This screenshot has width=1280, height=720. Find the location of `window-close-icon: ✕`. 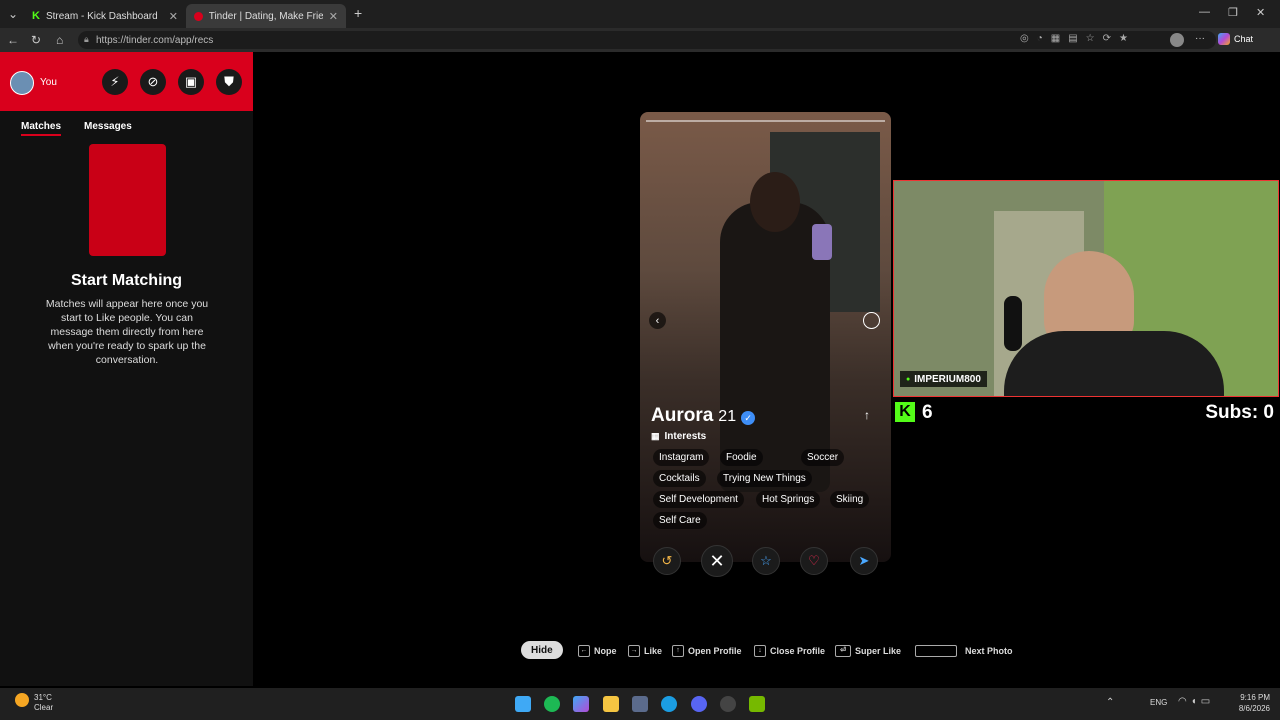

window-close-icon: ✕ is located at coordinates (1260, 12).